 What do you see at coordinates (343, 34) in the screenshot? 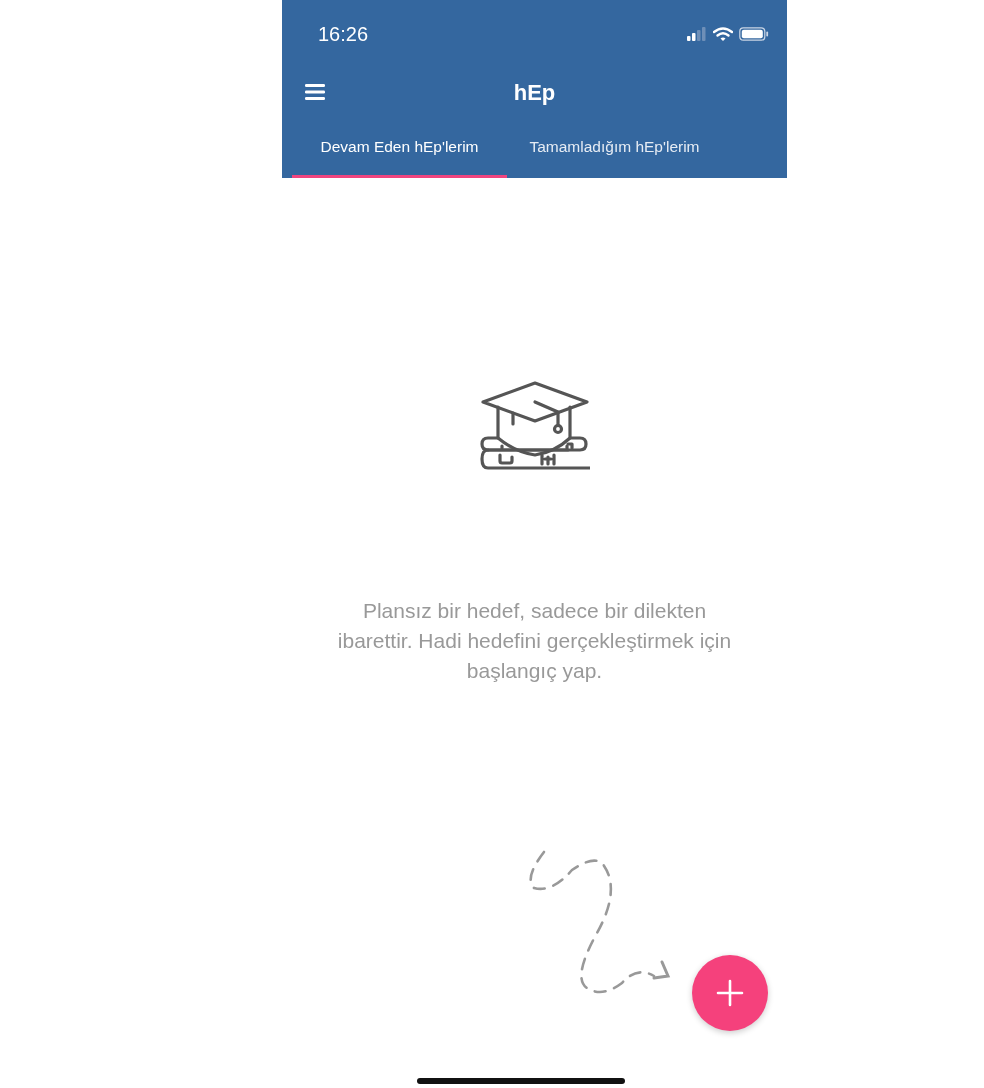
I see `status-time: 16:26` at bounding box center [343, 34].